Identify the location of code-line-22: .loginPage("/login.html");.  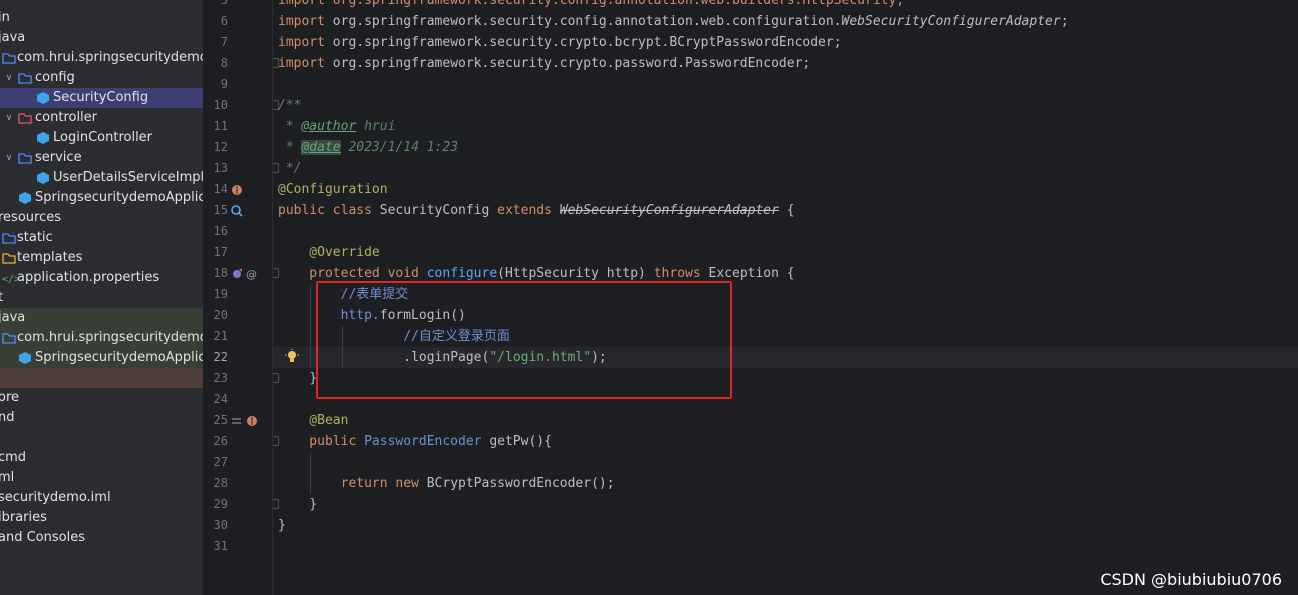
(442, 357).